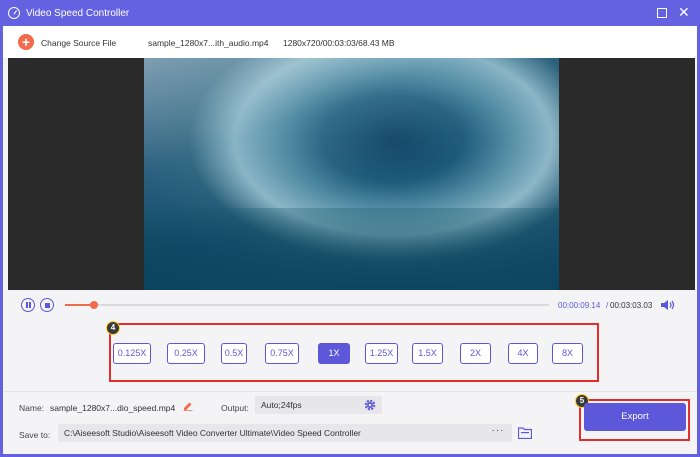 The height and width of the screenshot is (457, 700). I want to click on speed-option-button: 2X, so click(475, 353).